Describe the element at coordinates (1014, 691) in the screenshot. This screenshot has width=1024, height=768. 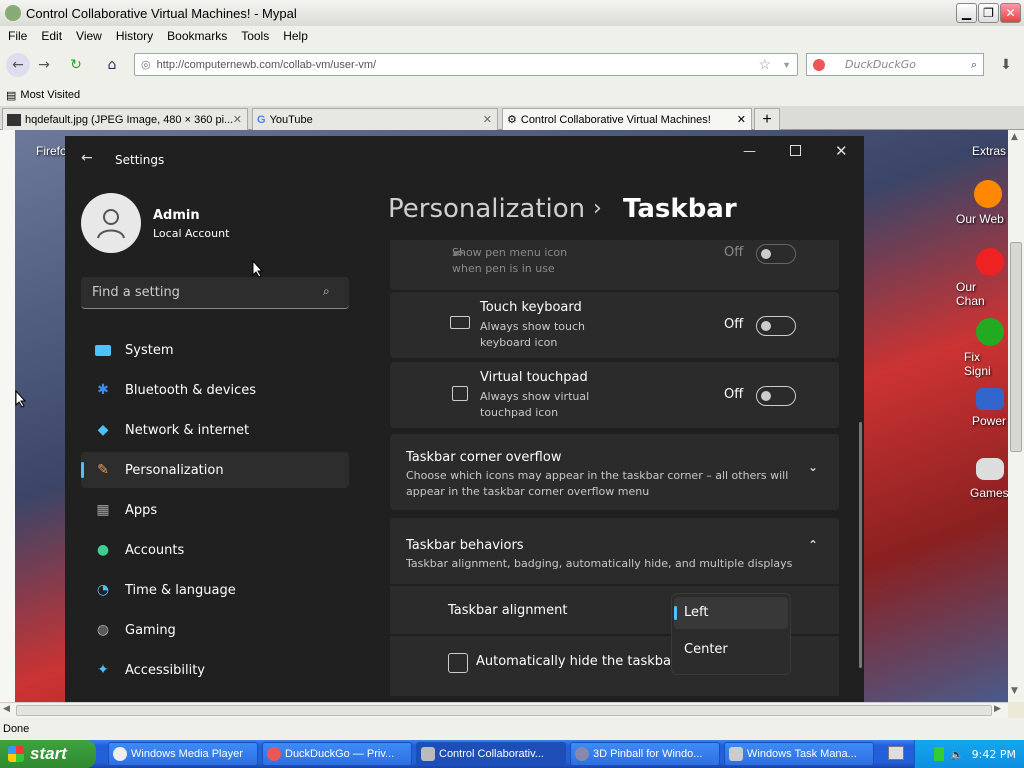
I see `scroll-down-icon: ▼` at that location.